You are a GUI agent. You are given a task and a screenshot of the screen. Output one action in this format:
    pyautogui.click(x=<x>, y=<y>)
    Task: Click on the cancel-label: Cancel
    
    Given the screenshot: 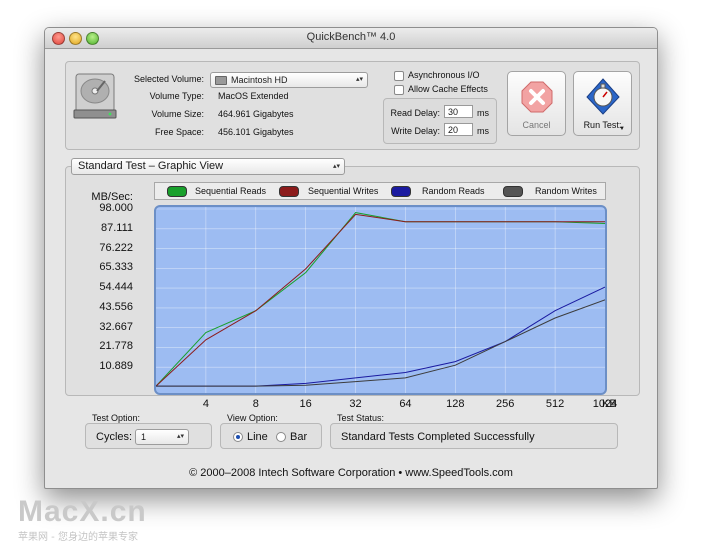 What is the action you would take?
    pyautogui.click(x=536, y=125)
    